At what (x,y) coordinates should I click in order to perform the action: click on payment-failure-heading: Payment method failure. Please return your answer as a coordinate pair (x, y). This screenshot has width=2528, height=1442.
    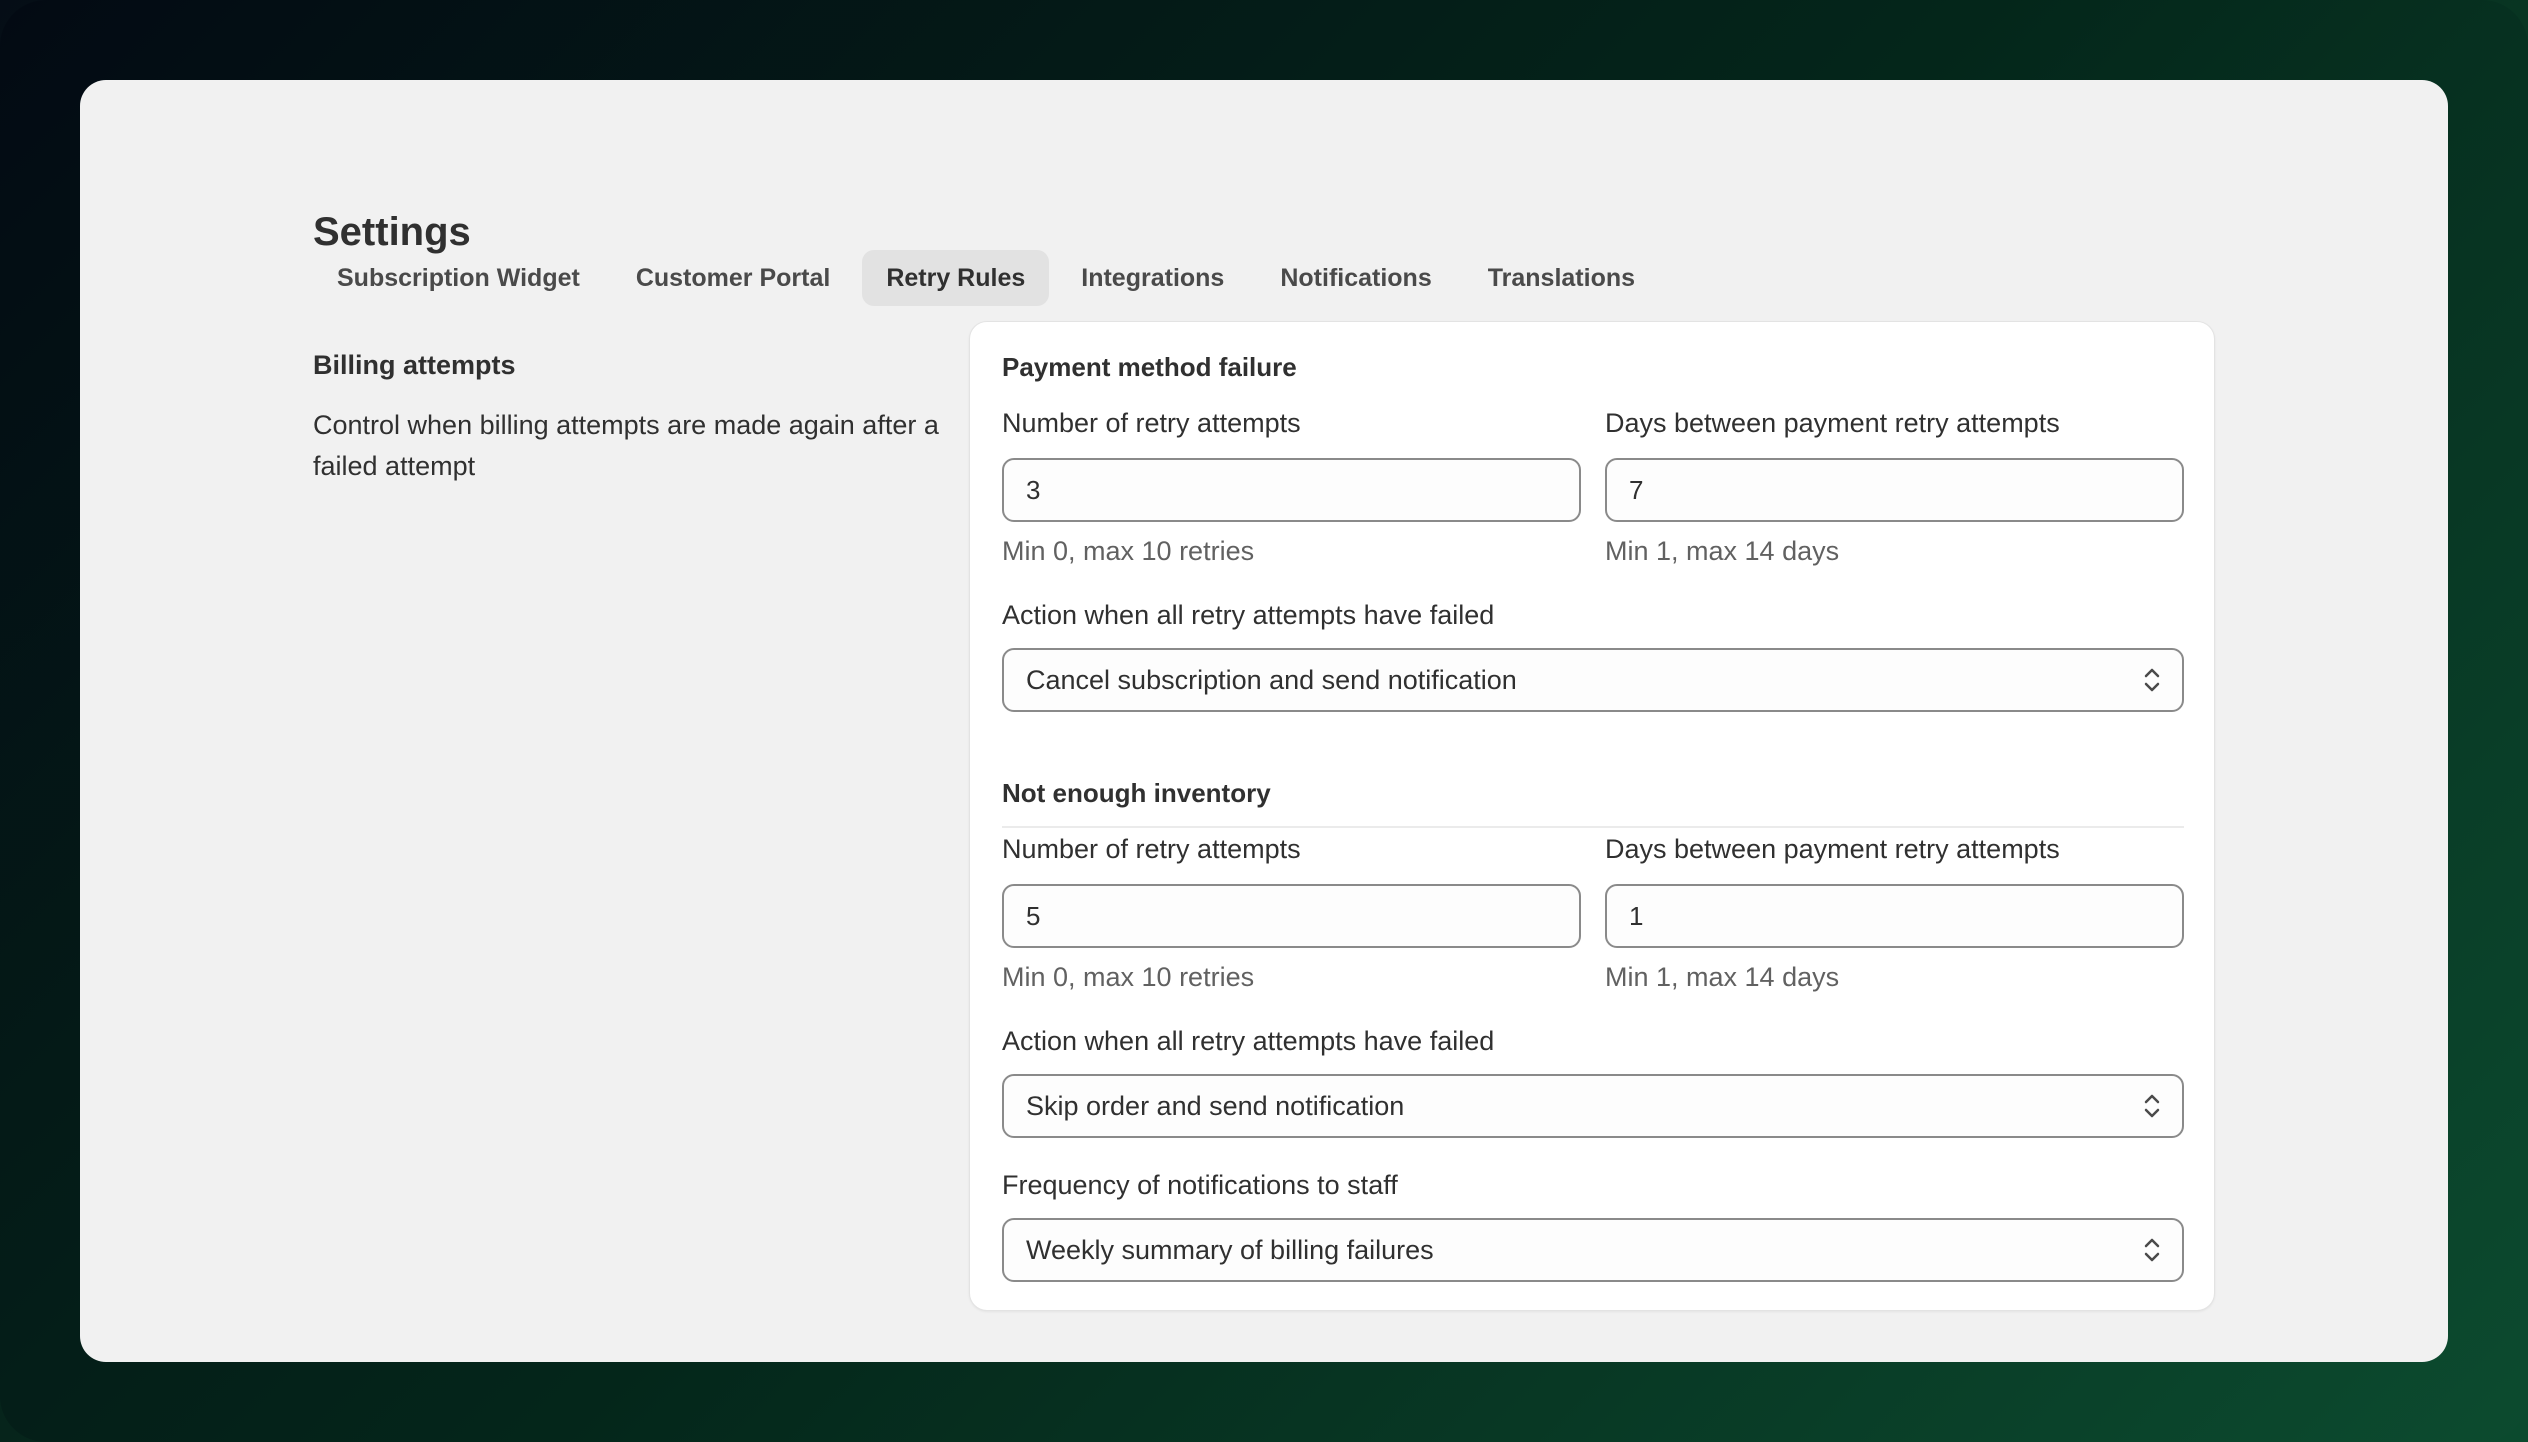
    Looking at the image, I should click on (1149, 367).